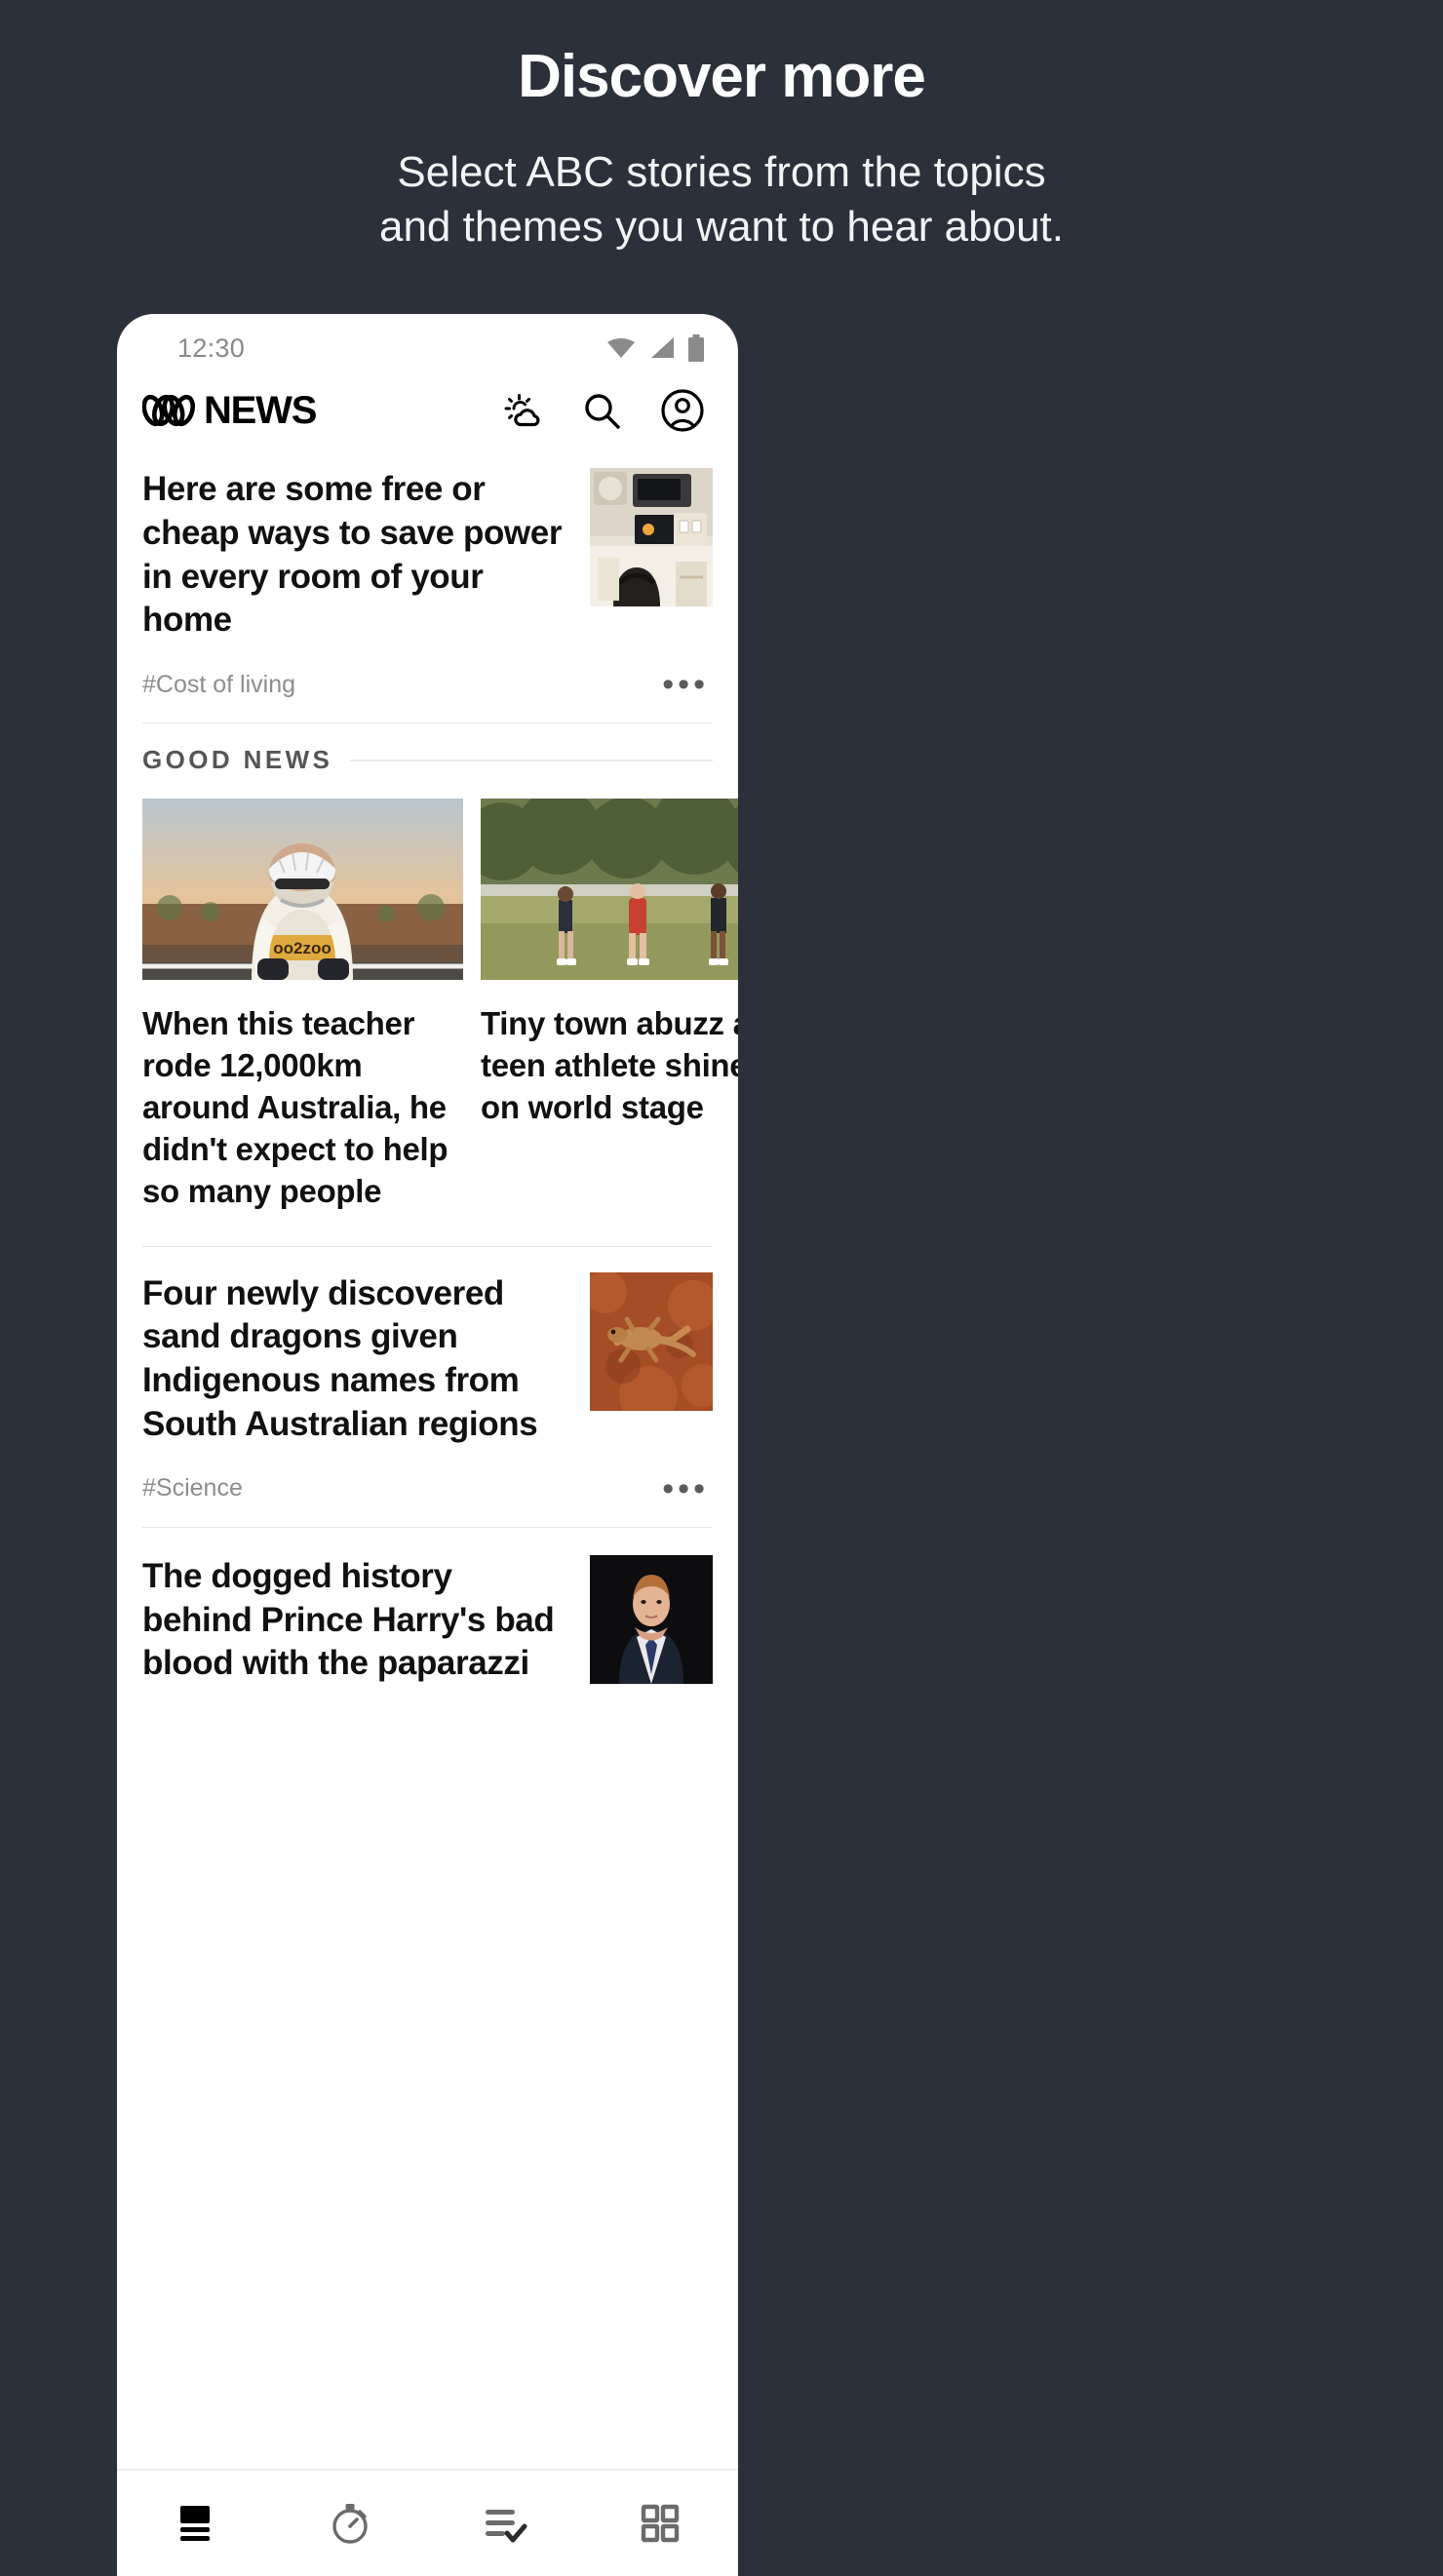 This screenshot has height=2576, width=1443. I want to click on section-rule, so click(531, 760).